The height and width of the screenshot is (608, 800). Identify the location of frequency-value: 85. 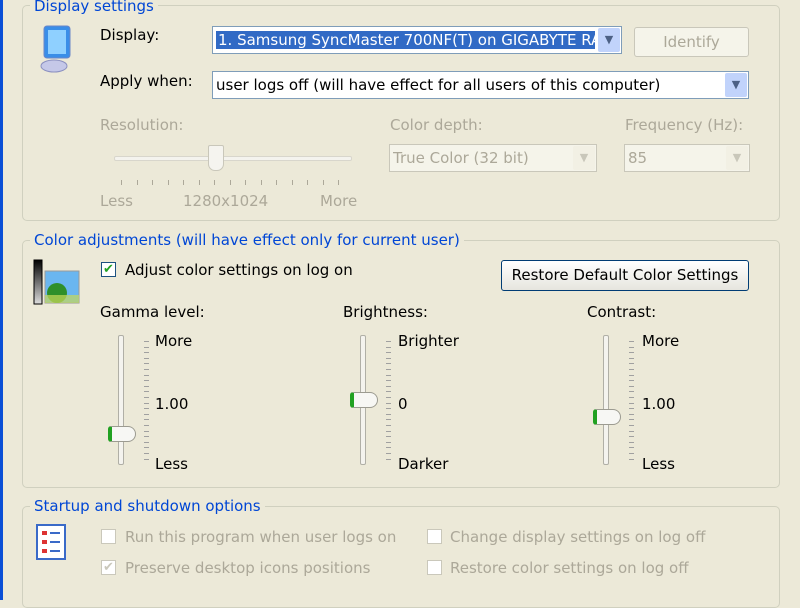
(638, 158).